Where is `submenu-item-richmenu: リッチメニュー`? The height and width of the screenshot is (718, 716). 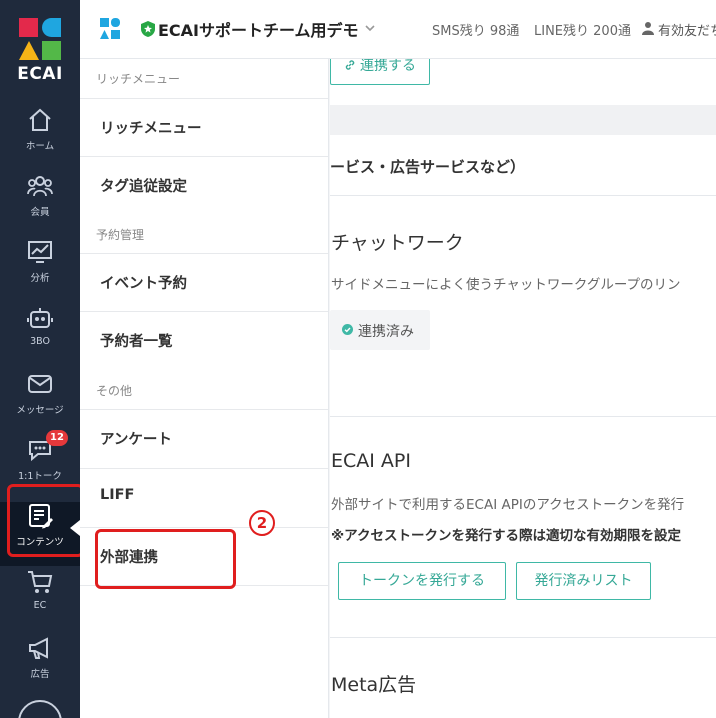
submenu-item-richmenu: リッチメニュー is located at coordinates (204, 127).